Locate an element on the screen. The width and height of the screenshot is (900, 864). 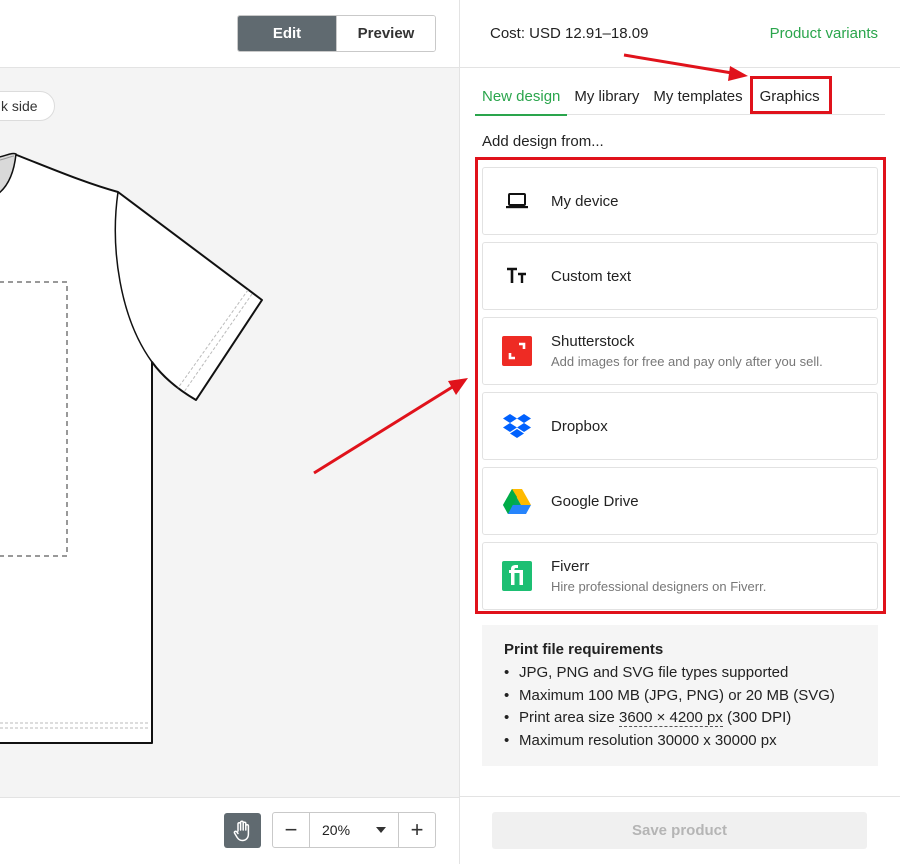
cost-label: Cost: USD 12.91–18.09 is located at coordinates (569, 33).